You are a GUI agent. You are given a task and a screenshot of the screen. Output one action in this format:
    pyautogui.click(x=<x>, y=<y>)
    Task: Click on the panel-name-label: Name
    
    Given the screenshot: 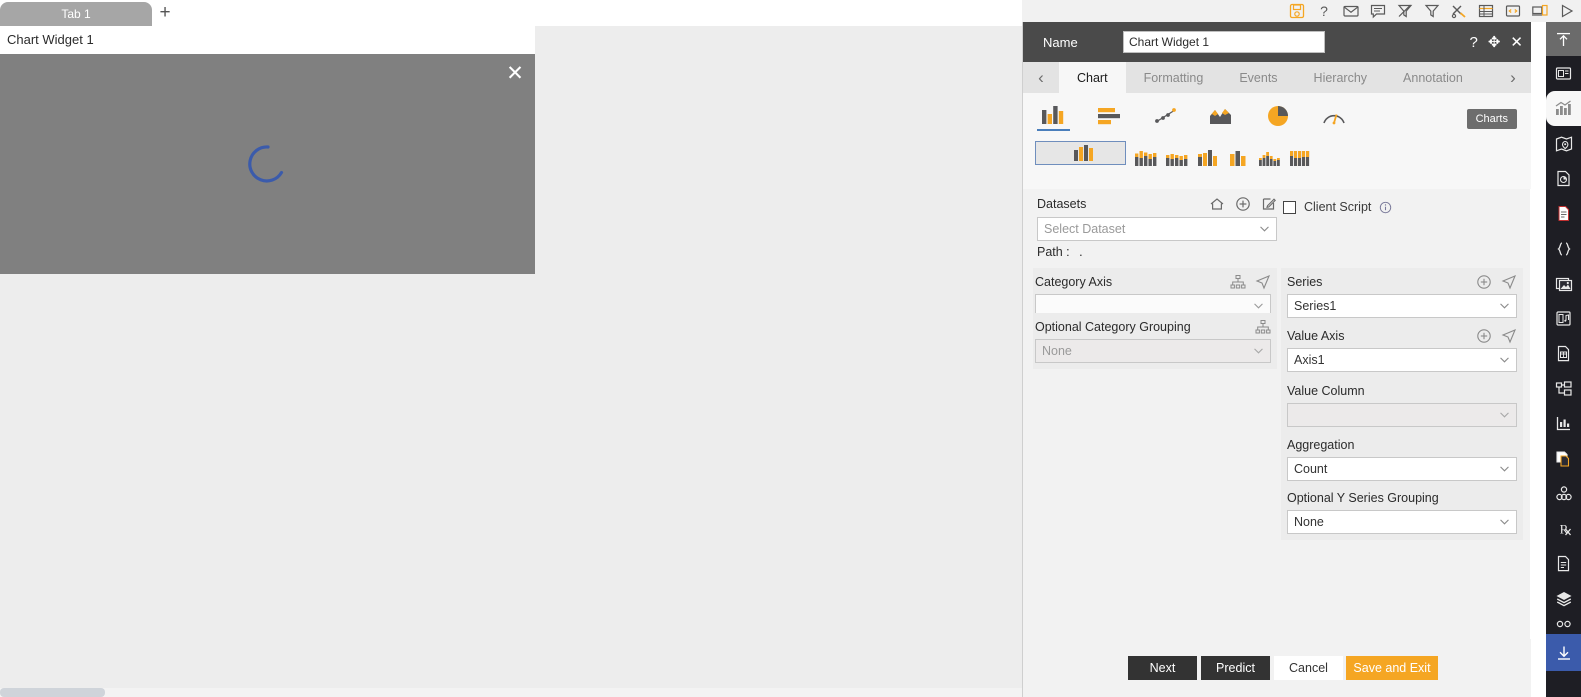 What is the action you would take?
    pyautogui.click(x=1060, y=42)
    